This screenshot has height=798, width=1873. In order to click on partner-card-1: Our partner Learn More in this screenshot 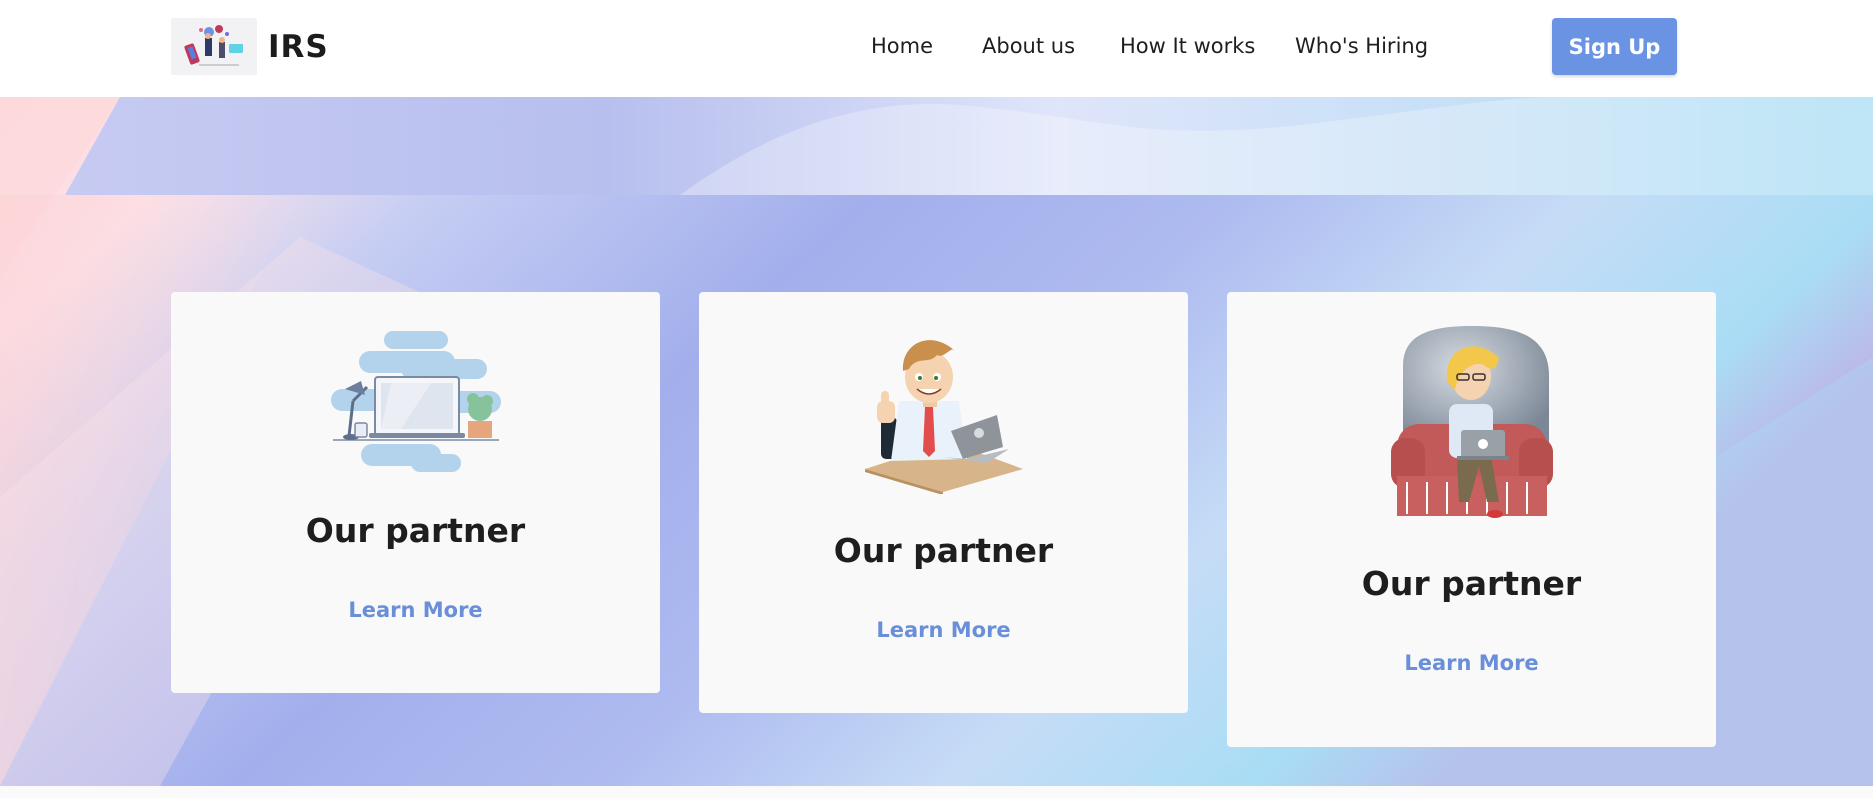, I will do `click(415, 492)`.